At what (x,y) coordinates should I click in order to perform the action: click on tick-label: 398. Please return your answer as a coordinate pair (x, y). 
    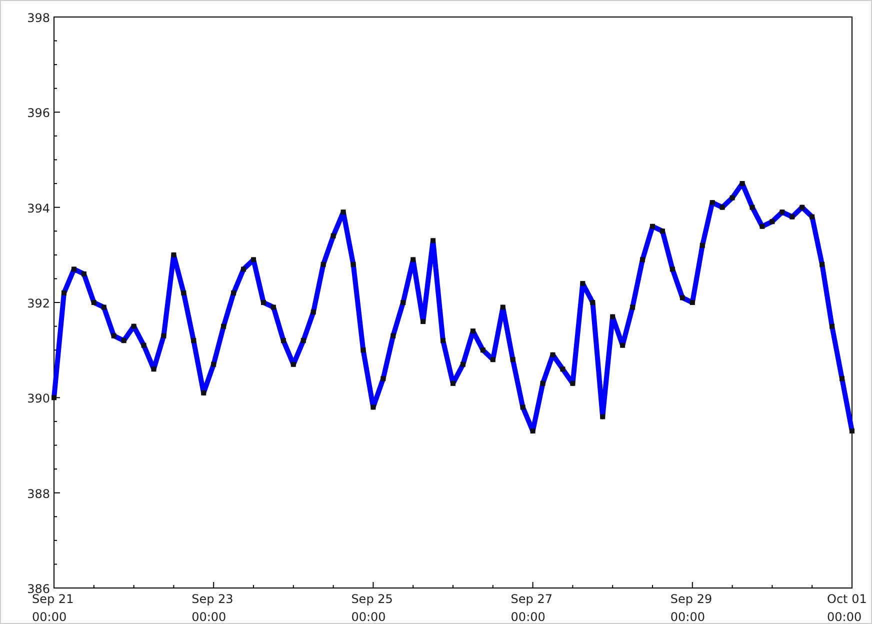
    Looking at the image, I should click on (38, 18).